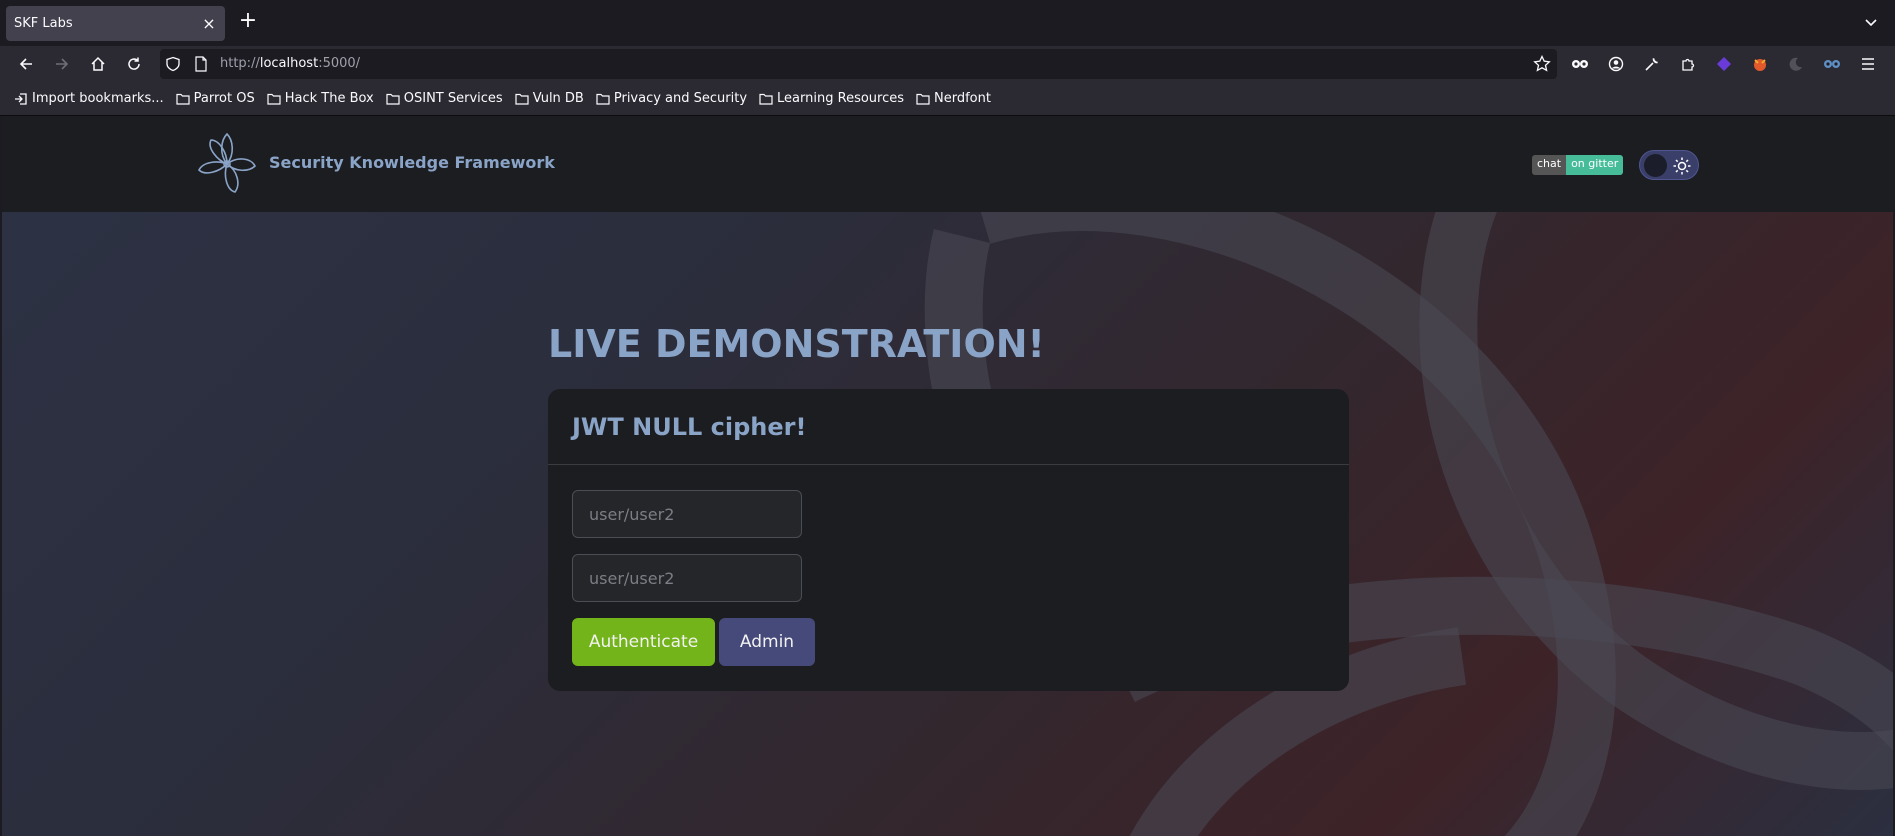 The height and width of the screenshot is (836, 1895). What do you see at coordinates (1595, 165) in the screenshot?
I see `badge-gitter-label: on gitter` at bounding box center [1595, 165].